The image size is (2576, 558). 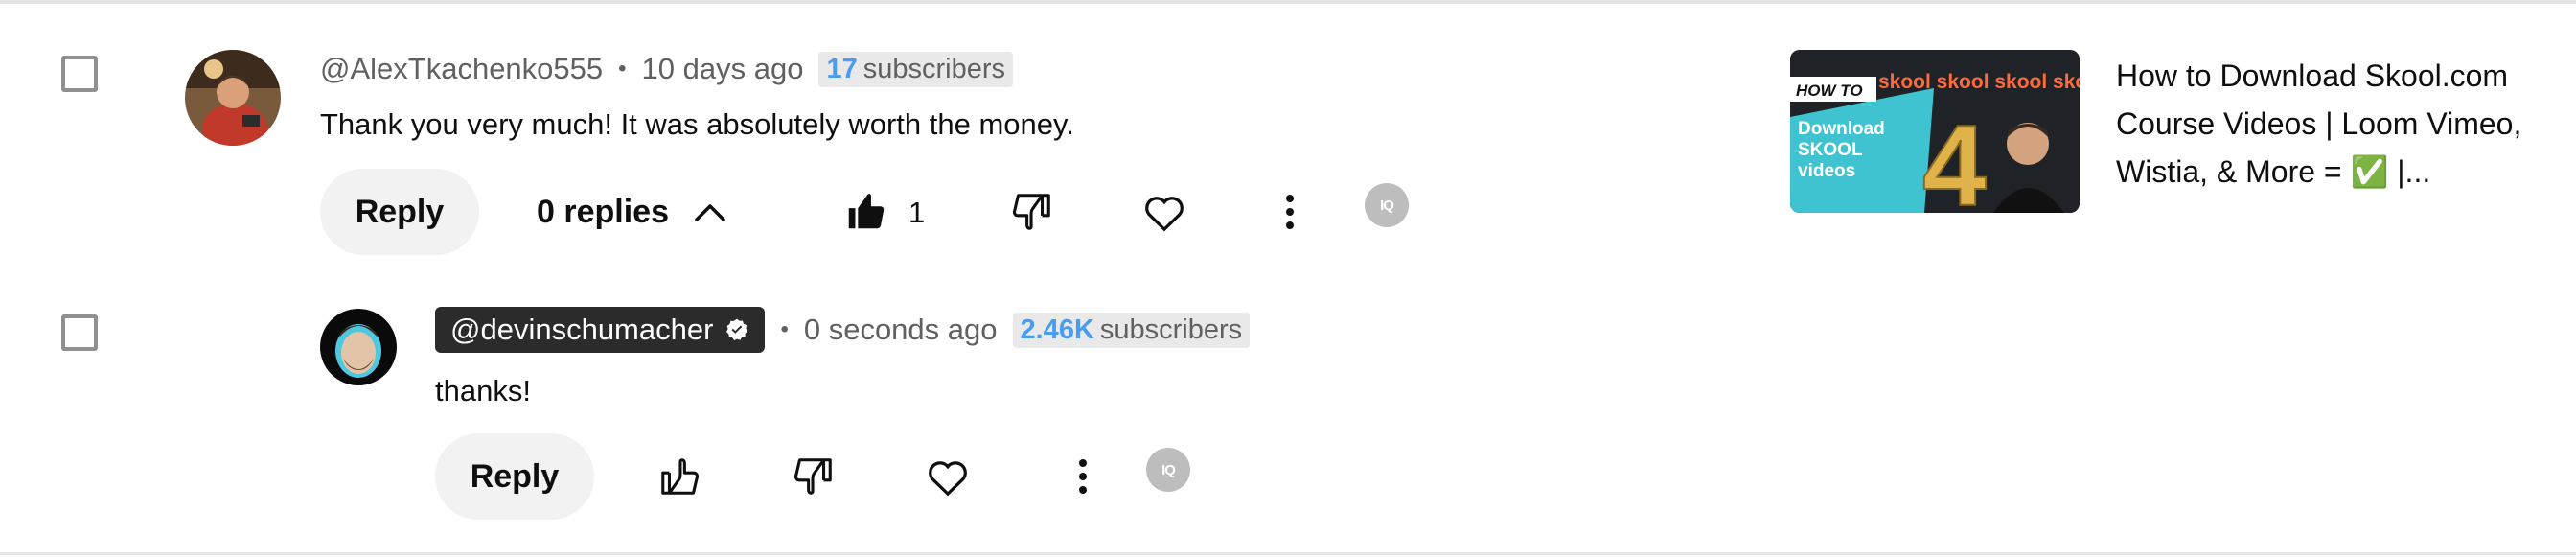 What do you see at coordinates (1288, 2) in the screenshot?
I see `top-divider` at bounding box center [1288, 2].